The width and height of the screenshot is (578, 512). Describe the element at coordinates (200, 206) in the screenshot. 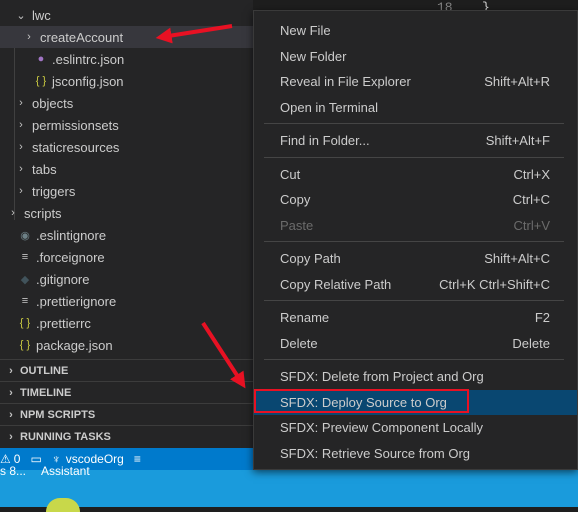

I see `annotation-arrows` at that location.